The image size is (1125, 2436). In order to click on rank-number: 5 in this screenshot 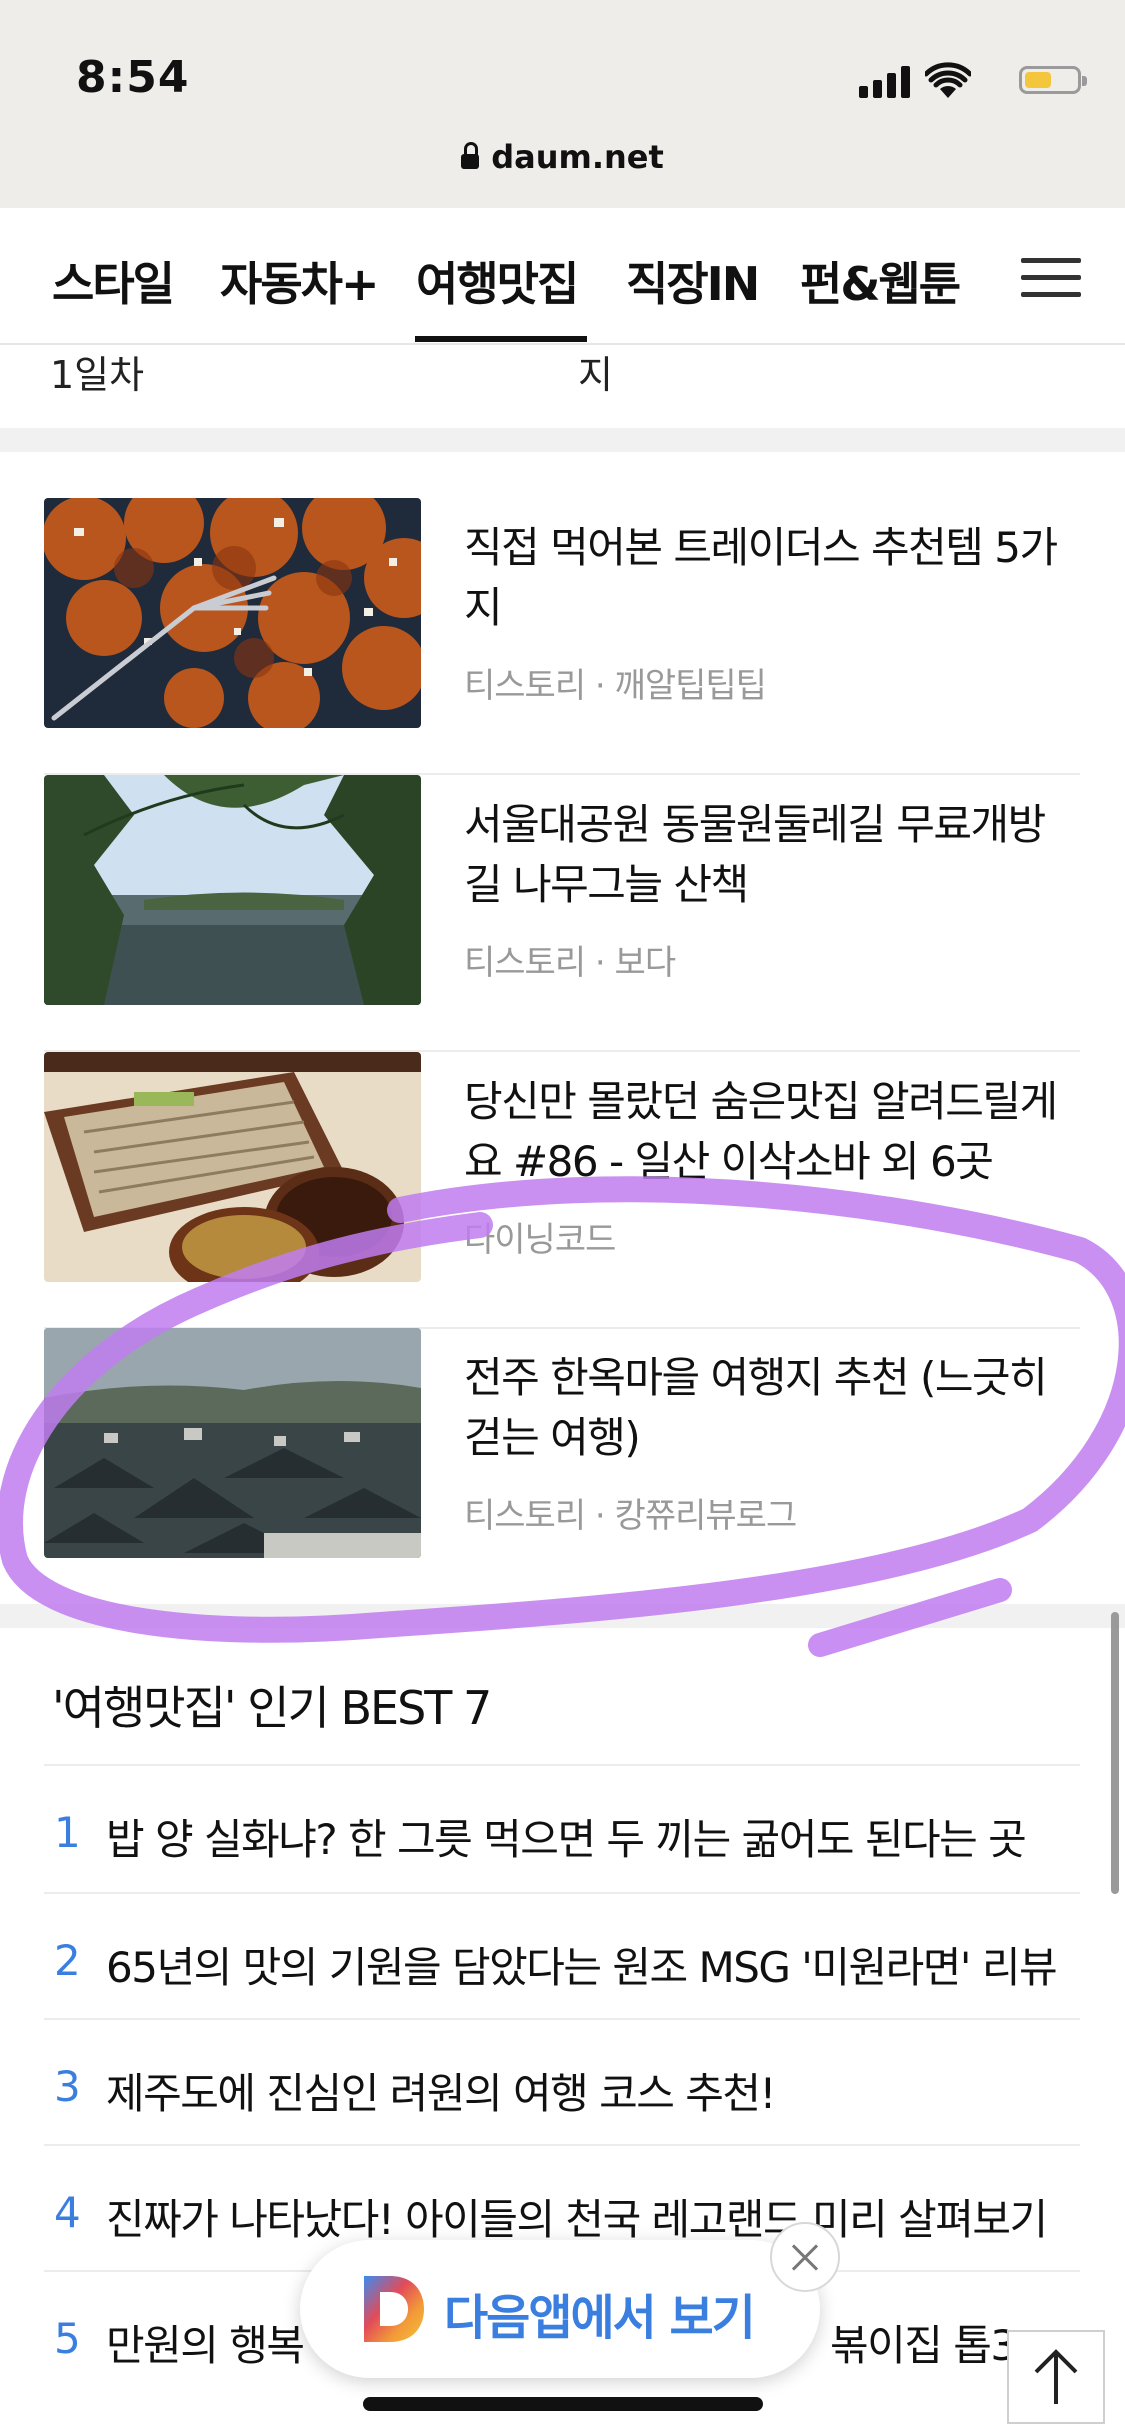, I will do `click(67, 2338)`.